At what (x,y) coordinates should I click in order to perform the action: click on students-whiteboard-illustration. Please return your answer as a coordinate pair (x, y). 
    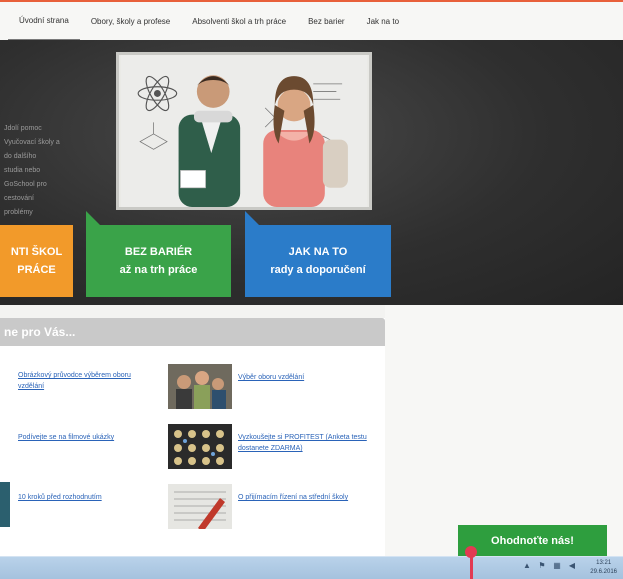
    Looking at the image, I should click on (244, 131).